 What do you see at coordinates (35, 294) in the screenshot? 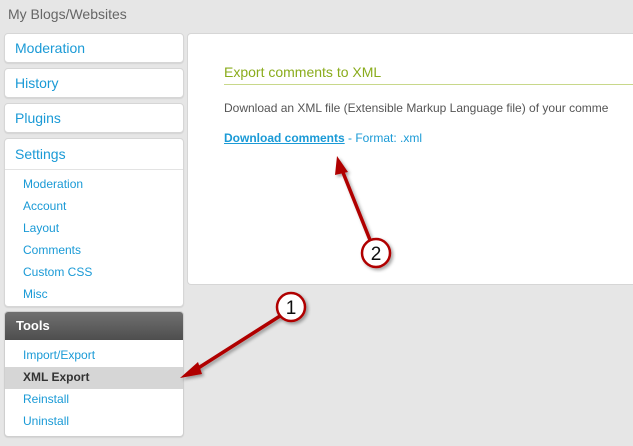
I see `settings-item-misc: Misc` at bounding box center [35, 294].